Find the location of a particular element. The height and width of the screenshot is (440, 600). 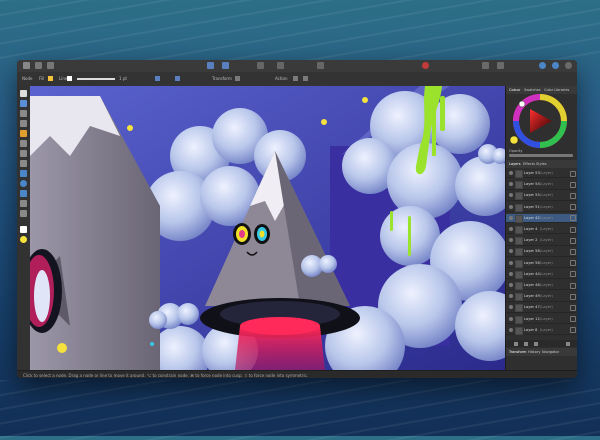

align-icon is located at coordinates (225, 65).